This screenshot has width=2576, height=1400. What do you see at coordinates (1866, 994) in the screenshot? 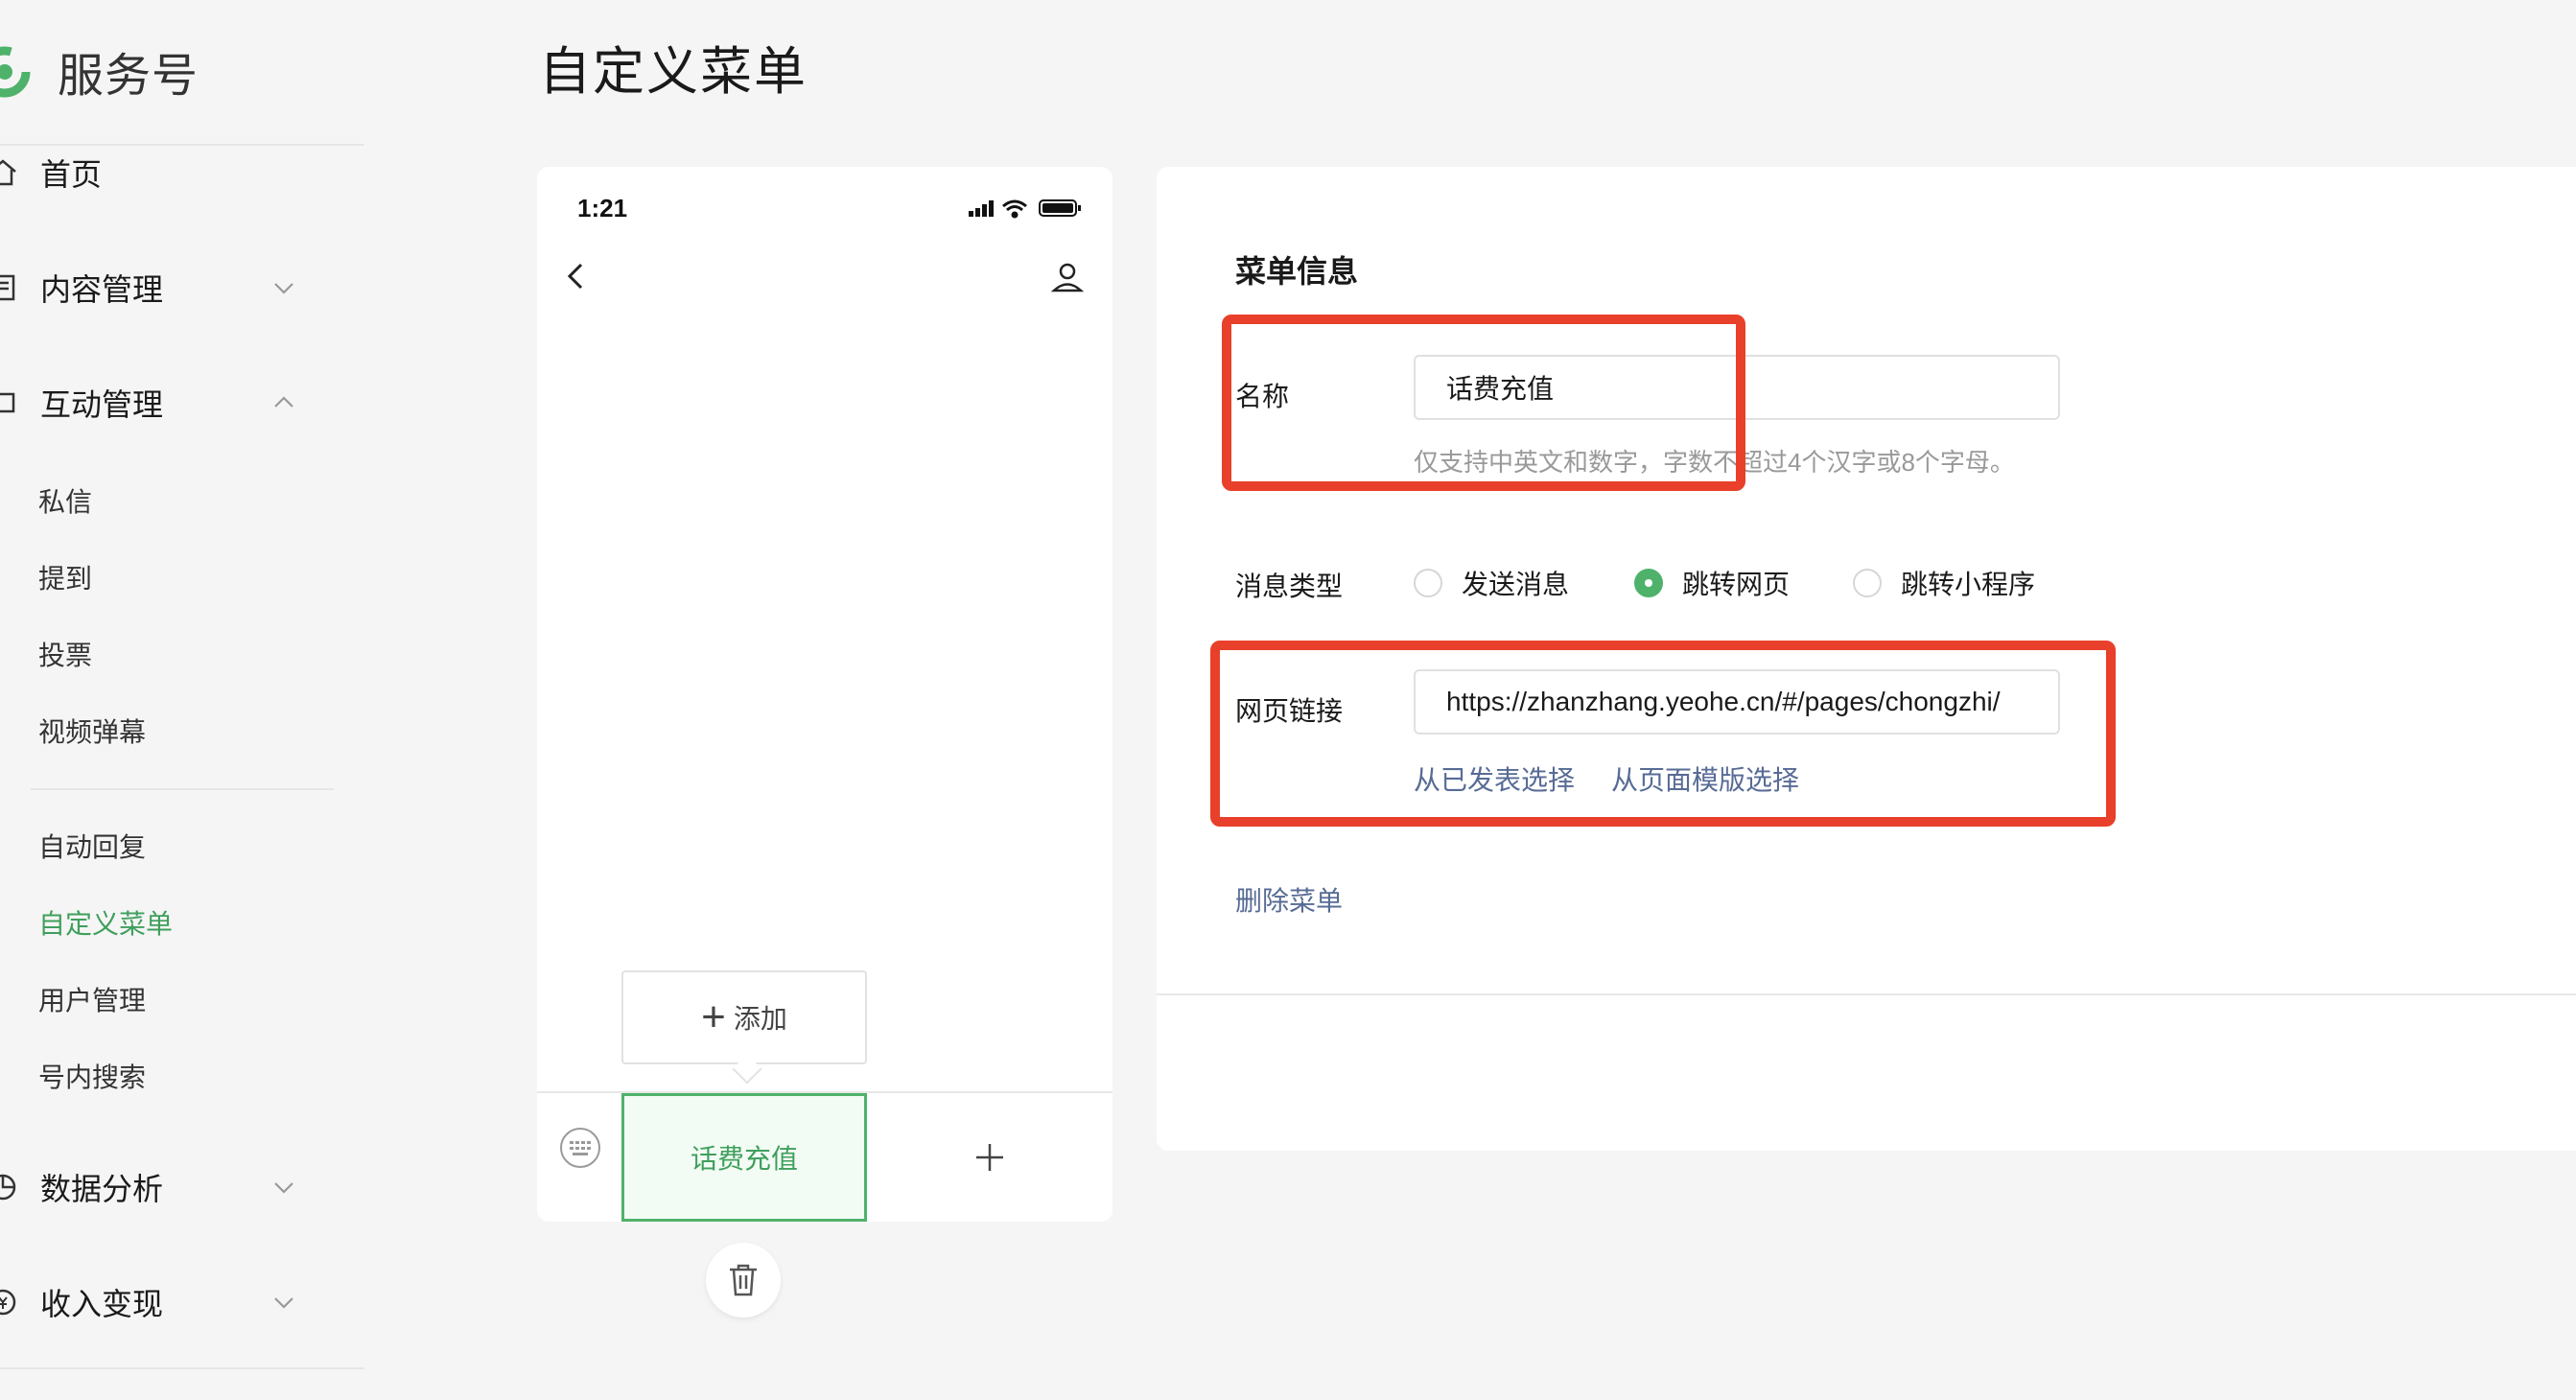
I see `card-divider` at bounding box center [1866, 994].